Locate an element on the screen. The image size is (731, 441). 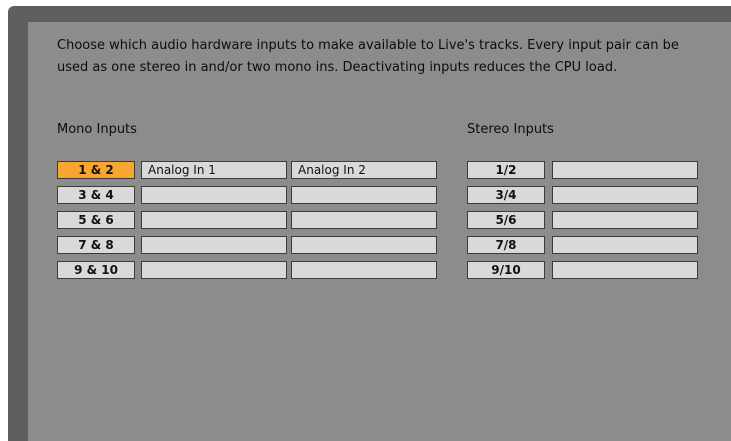
stereo-pair-toggle-1-2: 1/2 is located at coordinates (506, 170).